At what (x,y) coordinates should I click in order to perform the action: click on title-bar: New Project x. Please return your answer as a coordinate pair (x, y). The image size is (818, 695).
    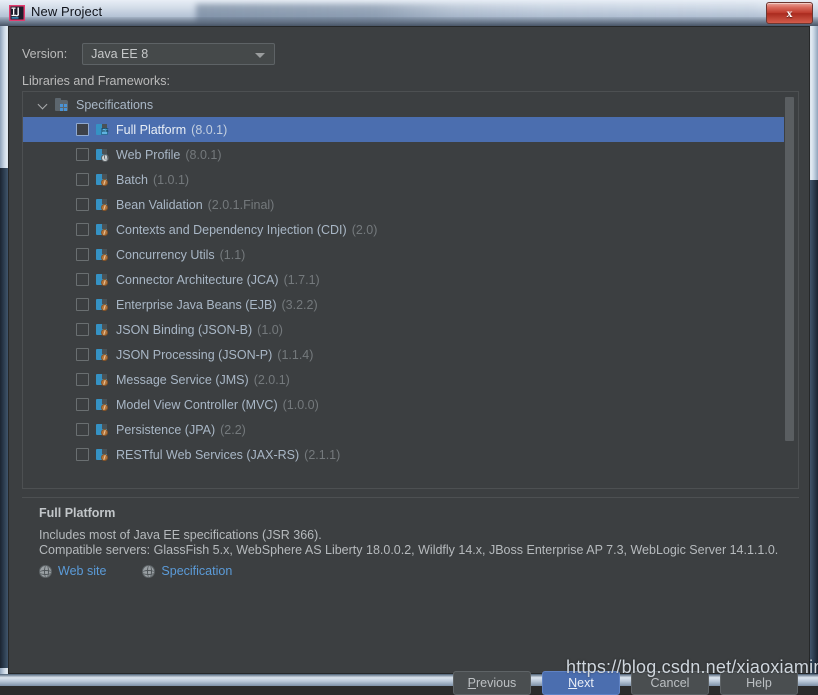
    Looking at the image, I should click on (409, 13).